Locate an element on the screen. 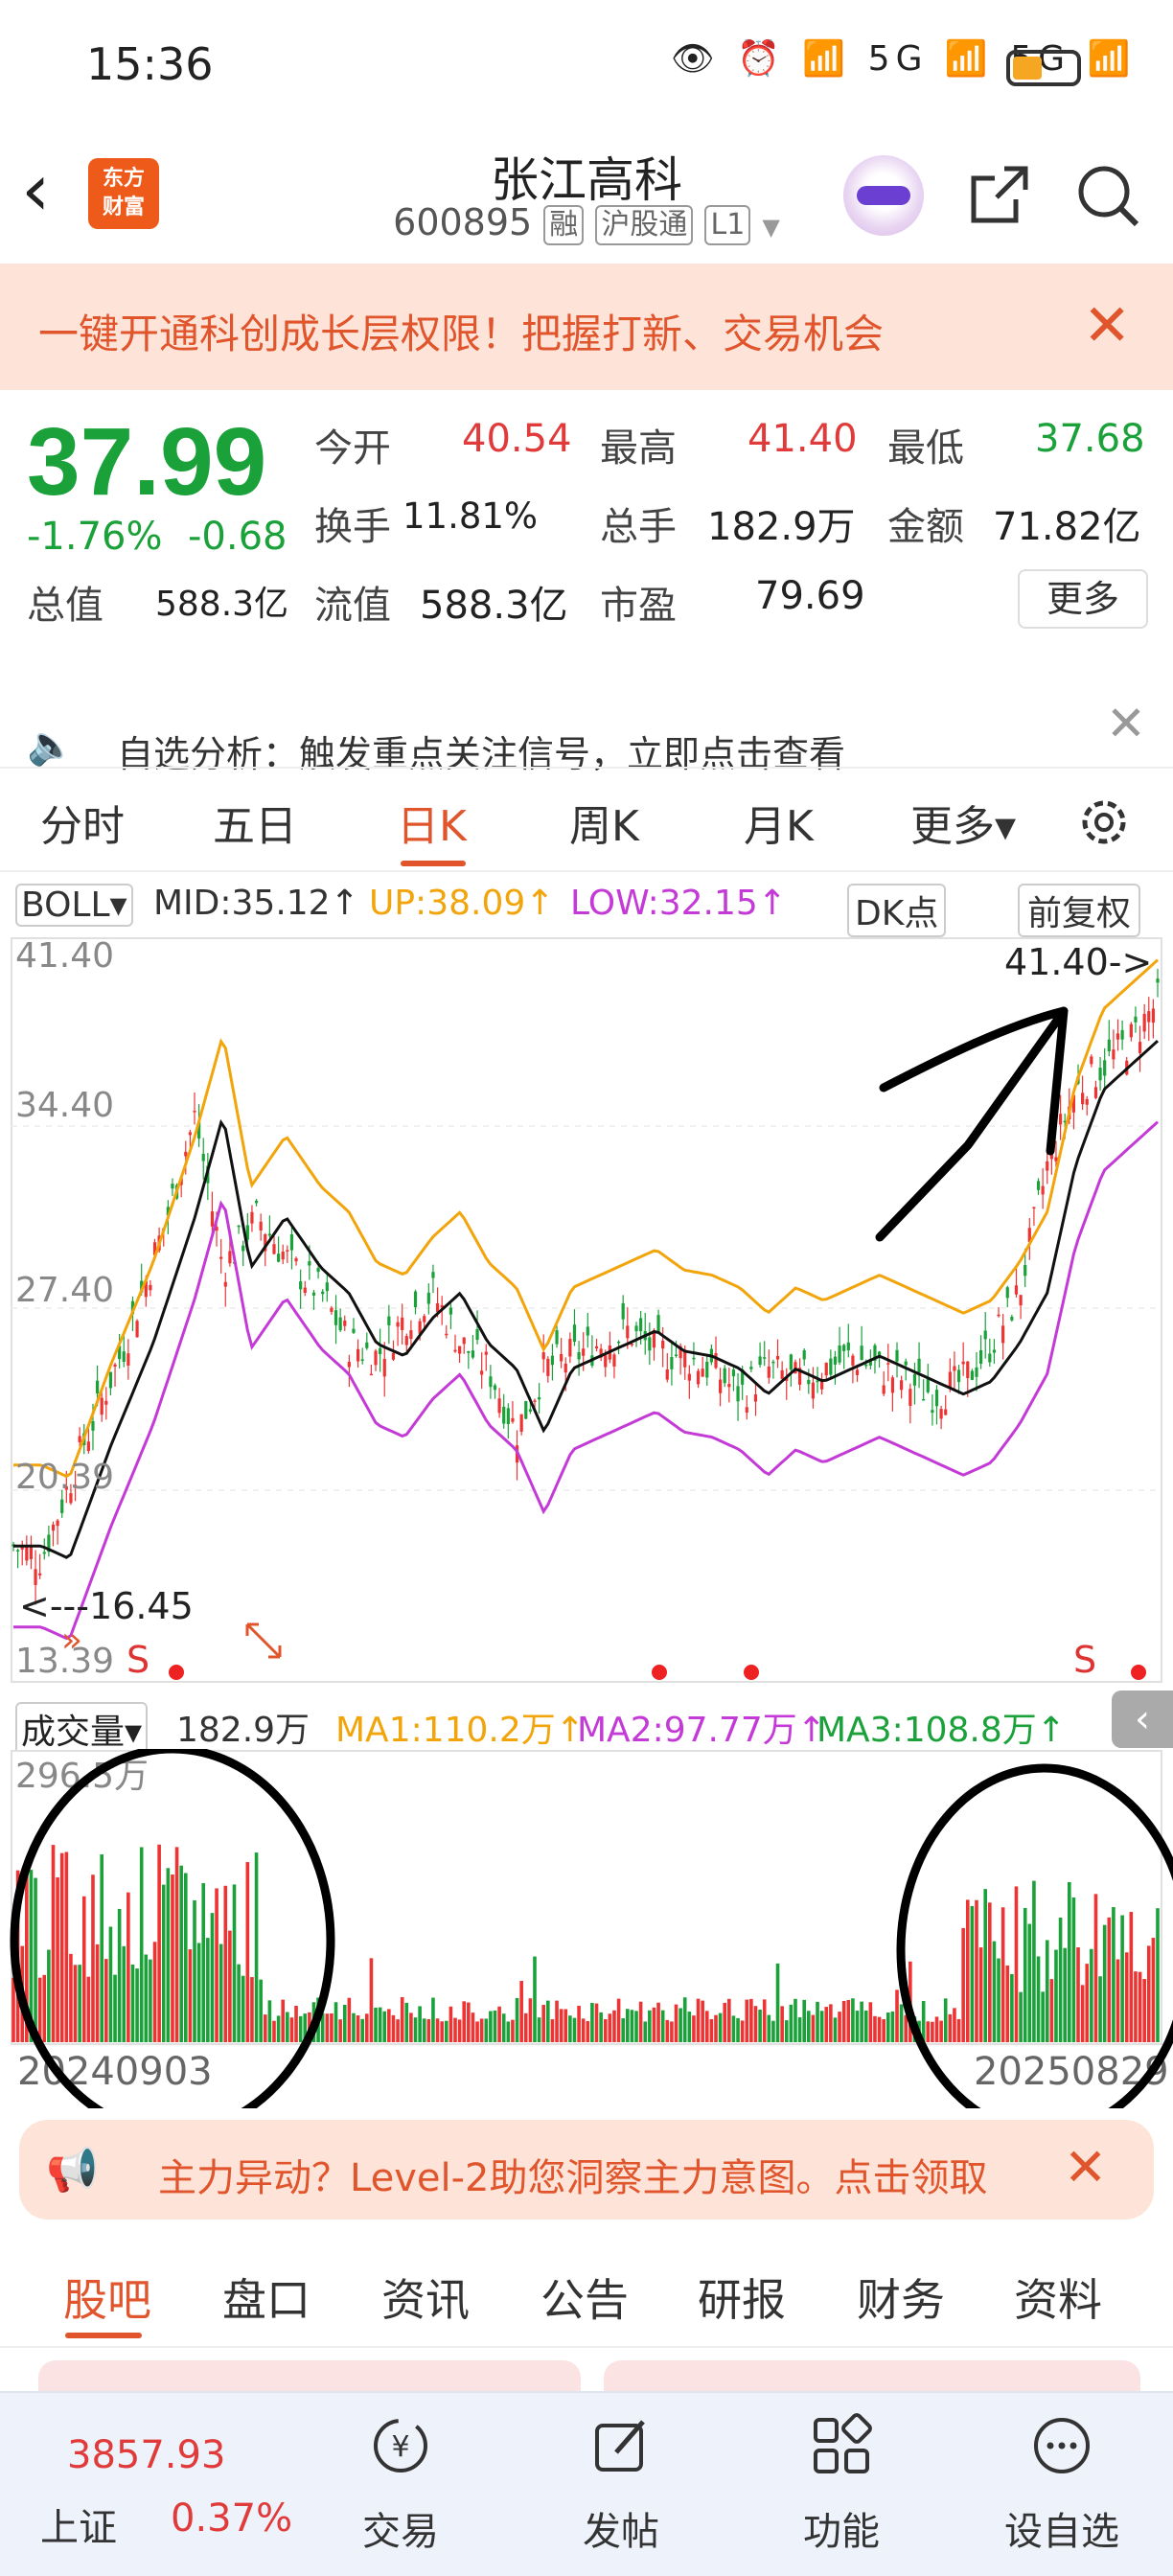 This screenshot has width=1173, height=2576. tab-announcements: 公告 is located at coordinates (584, 2297).